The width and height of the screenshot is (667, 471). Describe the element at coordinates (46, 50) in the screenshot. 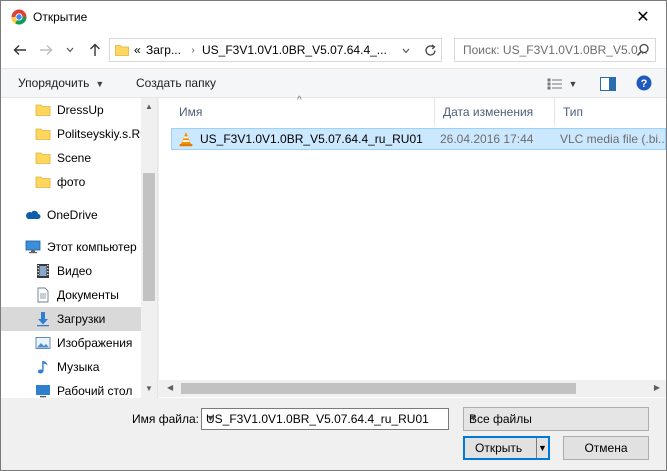

I see `forward-icon` at that location.